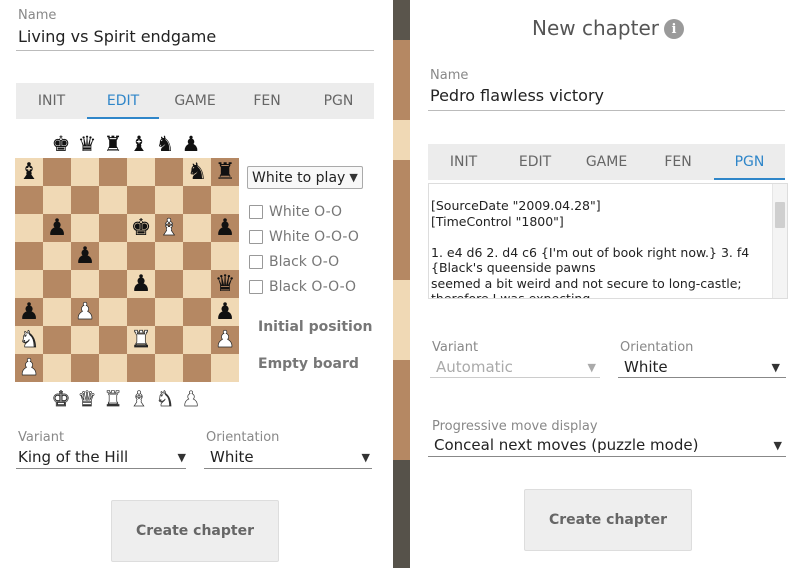 This screenshot has height=568, width=800. I want to click on tab-fen: FEN, so click(678, 162).